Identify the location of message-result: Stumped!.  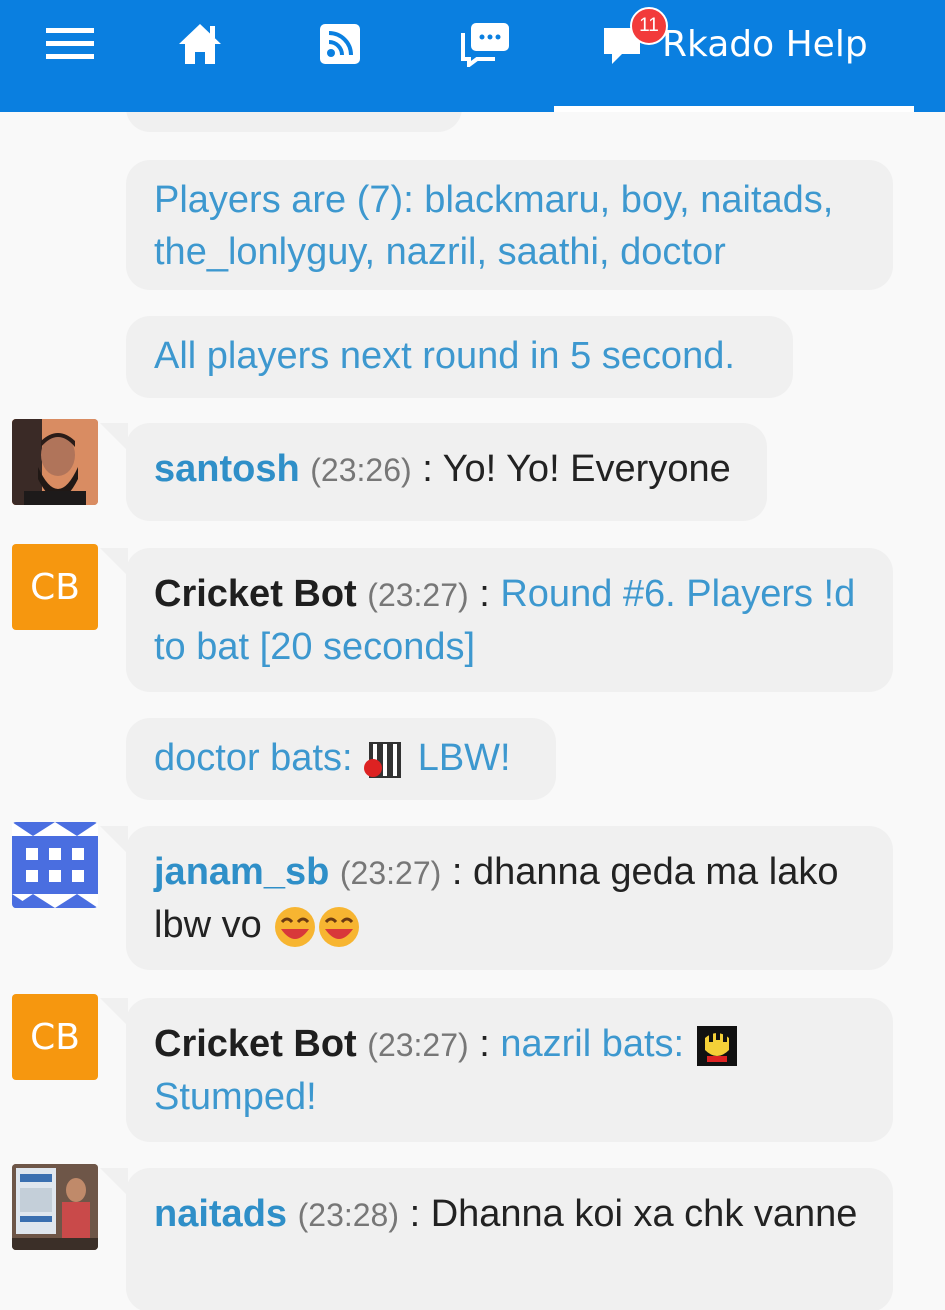
(235, 1097).